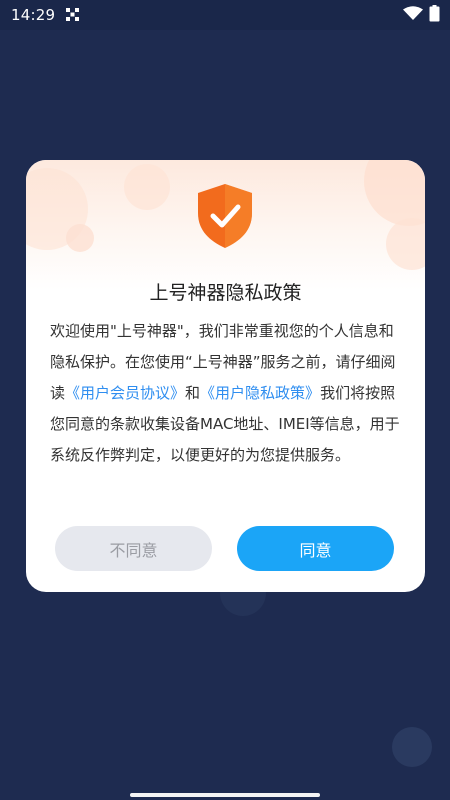  I want to click on agree-button: 同意, so click(315, 548).